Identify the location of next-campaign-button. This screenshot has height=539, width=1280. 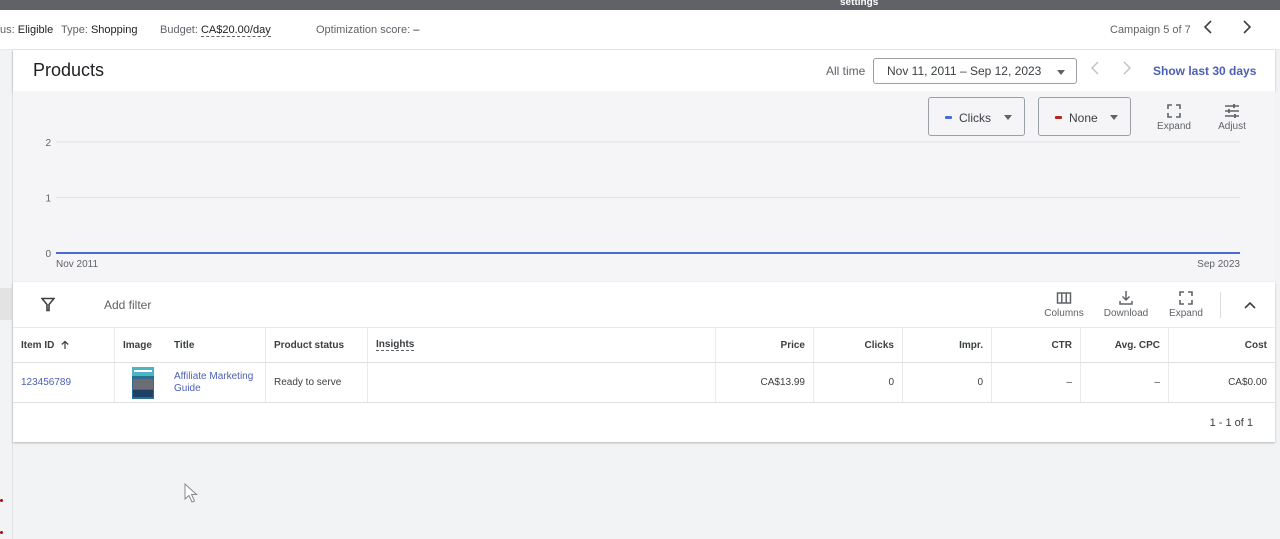
(1247, 29).